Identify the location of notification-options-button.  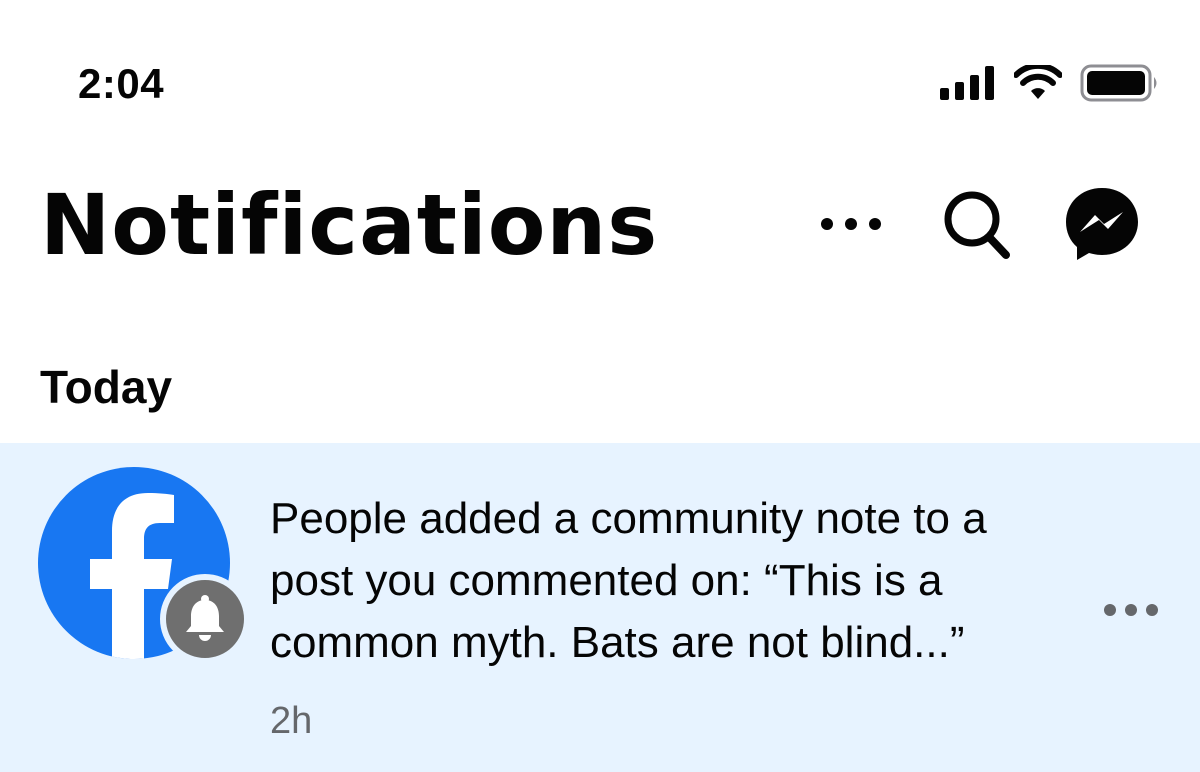
(1131, 610).